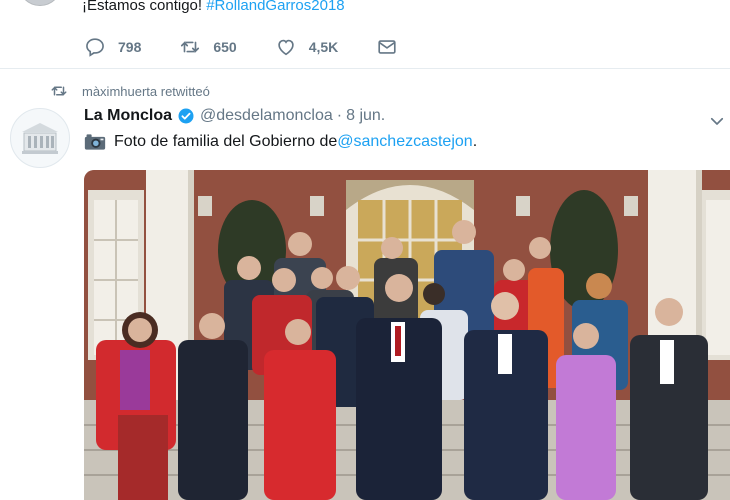 This screenshot has height=500, width=730. Describe the element at coordinates (95, 142) in the screenshot. I see `camera-icon` at that location.